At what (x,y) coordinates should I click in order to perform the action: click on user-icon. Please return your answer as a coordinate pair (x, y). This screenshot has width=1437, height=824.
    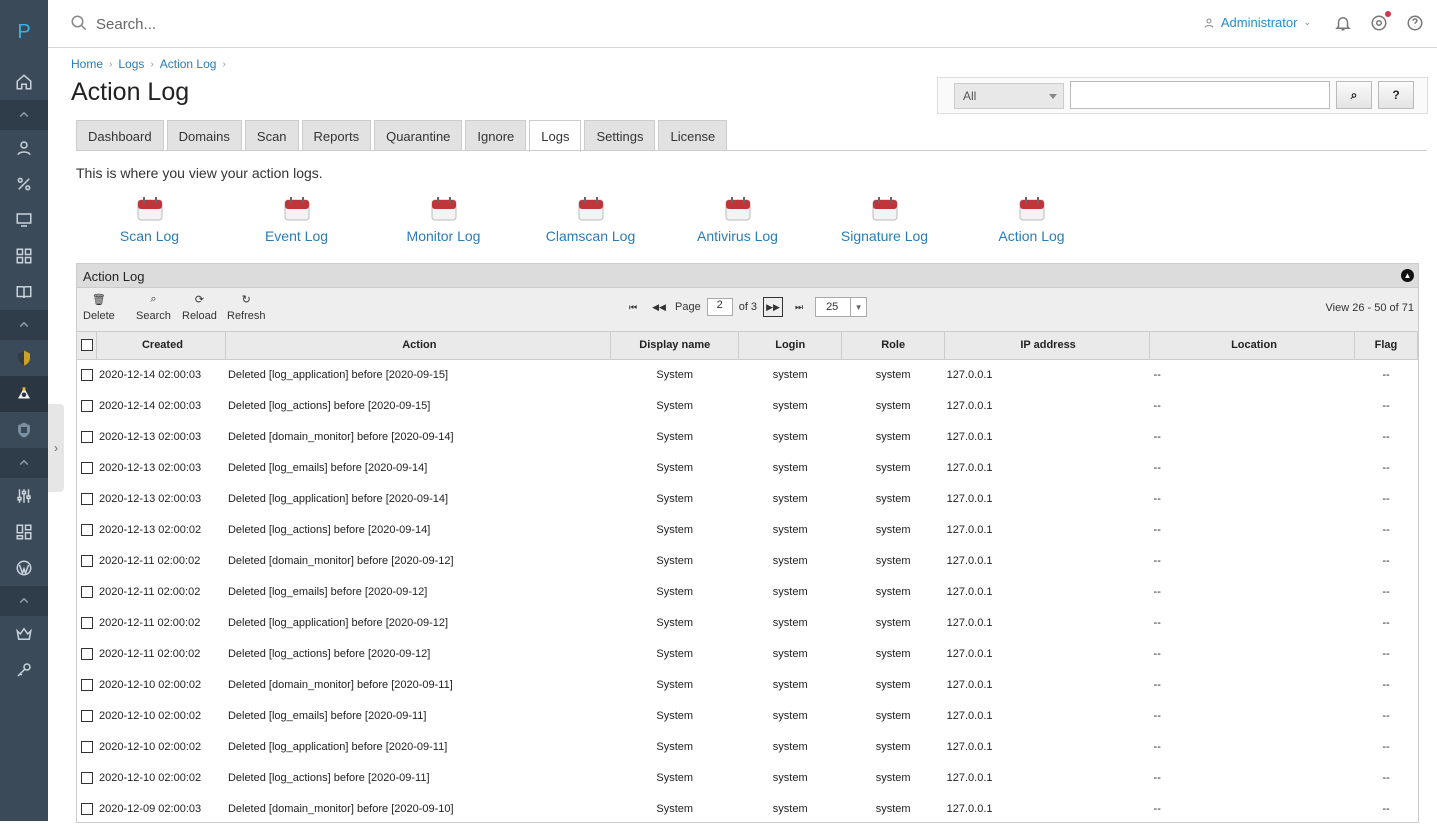
    Looking at the image, I should click on (24, 148).